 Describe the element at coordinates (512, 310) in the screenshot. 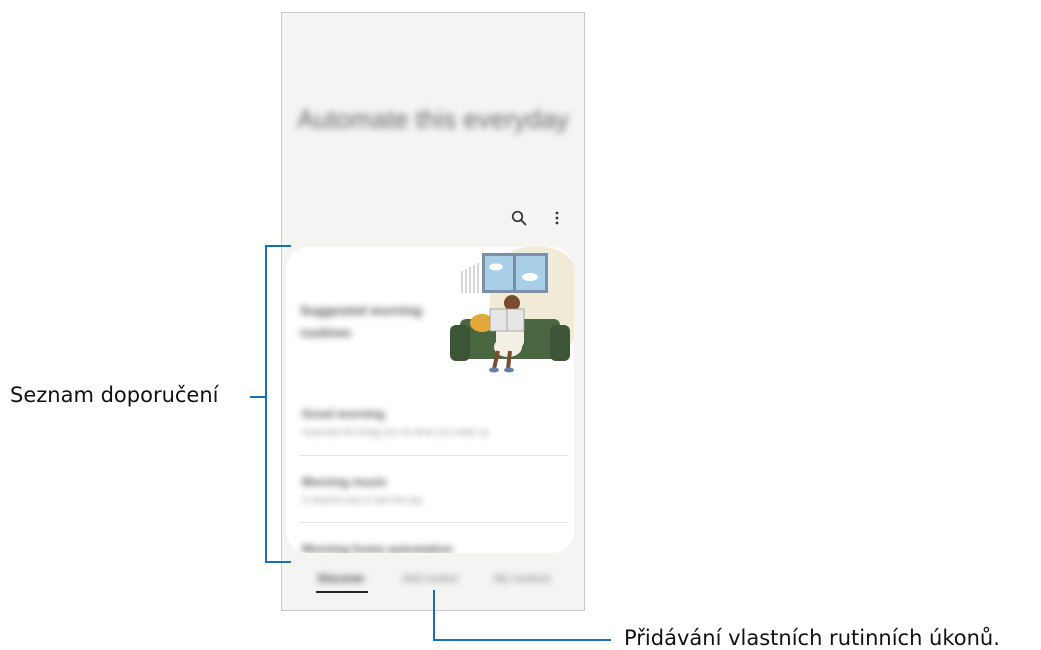

I see `morning-reading-illustration` at that location.